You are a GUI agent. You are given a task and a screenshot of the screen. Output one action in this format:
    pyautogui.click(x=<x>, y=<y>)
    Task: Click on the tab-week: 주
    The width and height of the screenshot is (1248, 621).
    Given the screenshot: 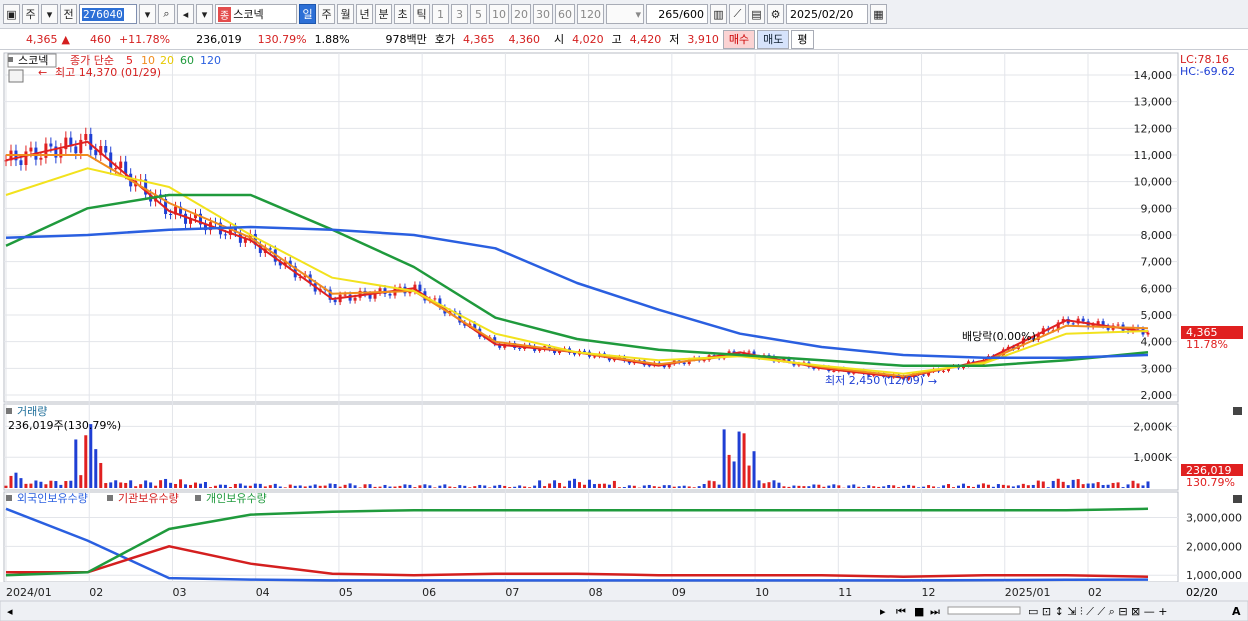 What is the action you would take?
    pyautogui.click(x=30, y=14)
    